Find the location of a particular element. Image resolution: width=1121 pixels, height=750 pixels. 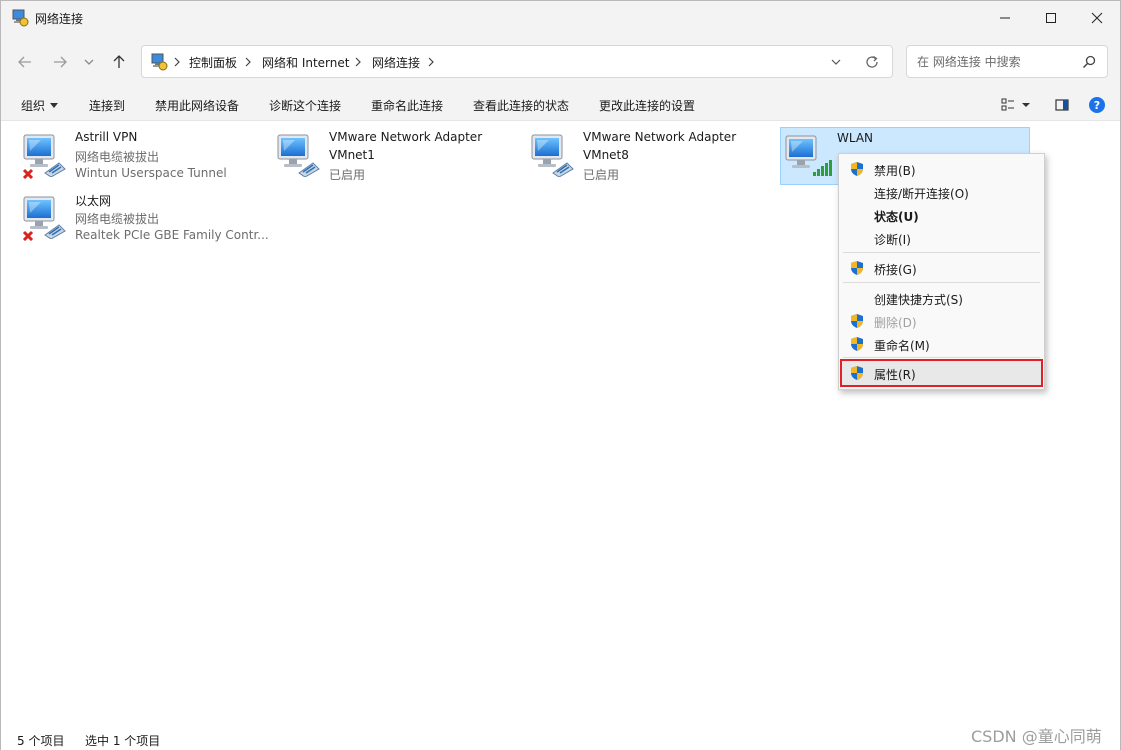

minimize-button is located at coordinates (1005, 18).